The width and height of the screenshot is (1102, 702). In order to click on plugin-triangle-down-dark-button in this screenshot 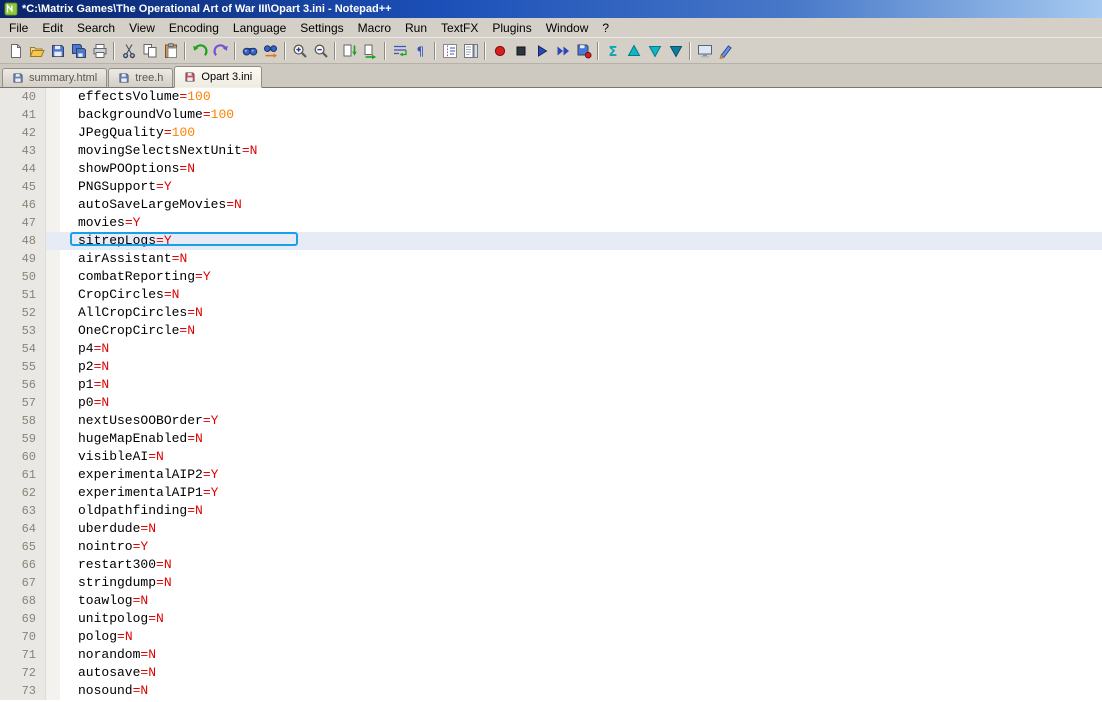, I will do `click(675, 50)`.